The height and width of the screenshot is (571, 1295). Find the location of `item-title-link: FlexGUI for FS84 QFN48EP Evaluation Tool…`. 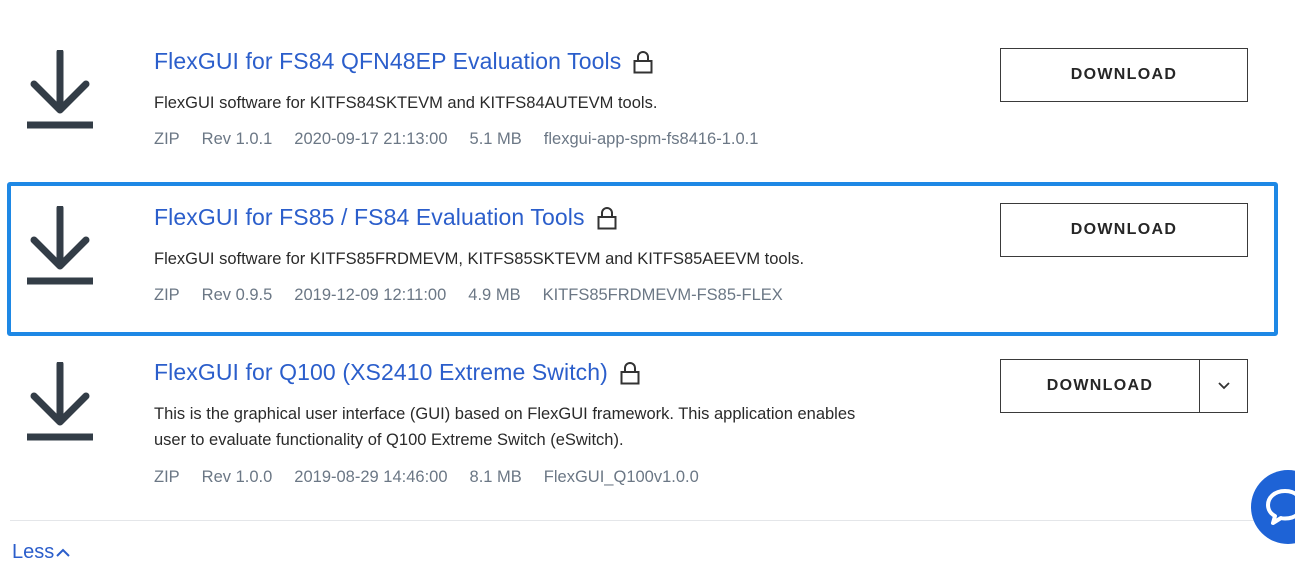

item-title-link: FlexGUI for FS84 QFN48EP Evaluation Tool… is located at coordinates (387, 61).